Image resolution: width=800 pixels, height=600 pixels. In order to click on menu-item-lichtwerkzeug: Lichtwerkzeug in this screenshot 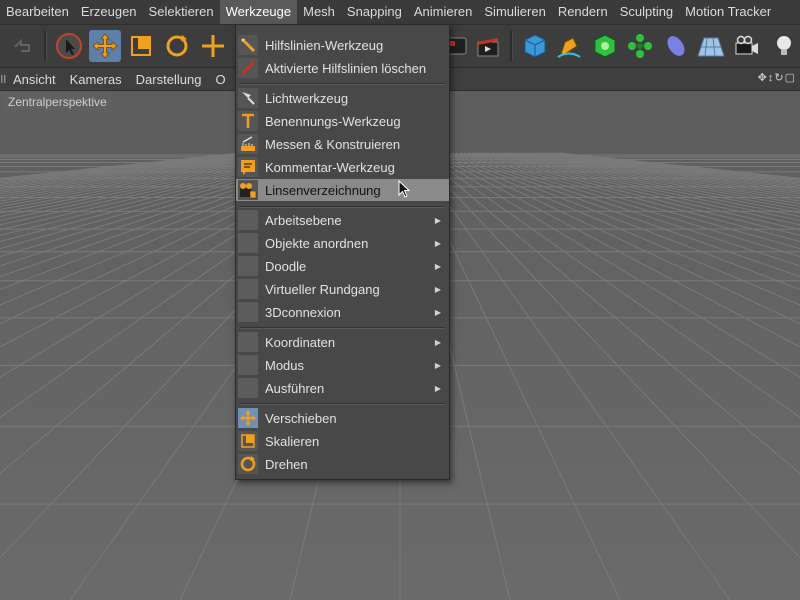, I will do `click(342, 98)`.